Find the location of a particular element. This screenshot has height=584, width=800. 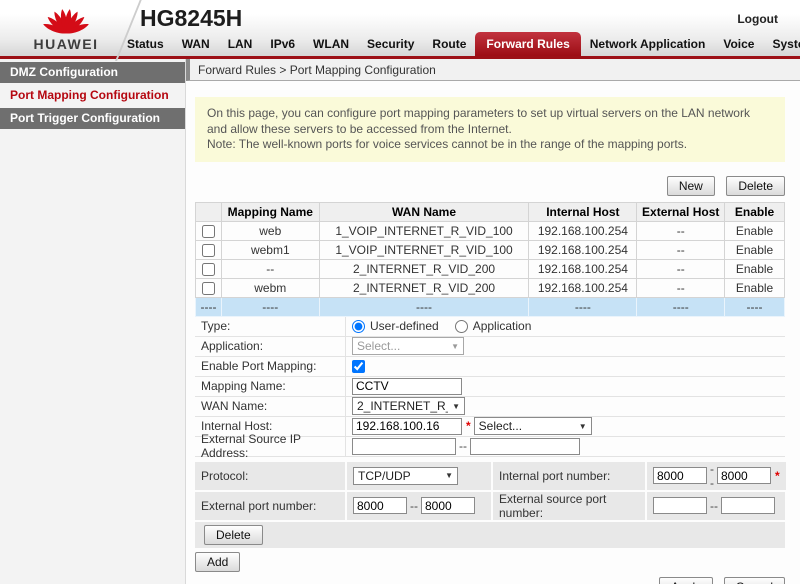

tab-ipv6: IPv6 is located at coordinates (282, 44).